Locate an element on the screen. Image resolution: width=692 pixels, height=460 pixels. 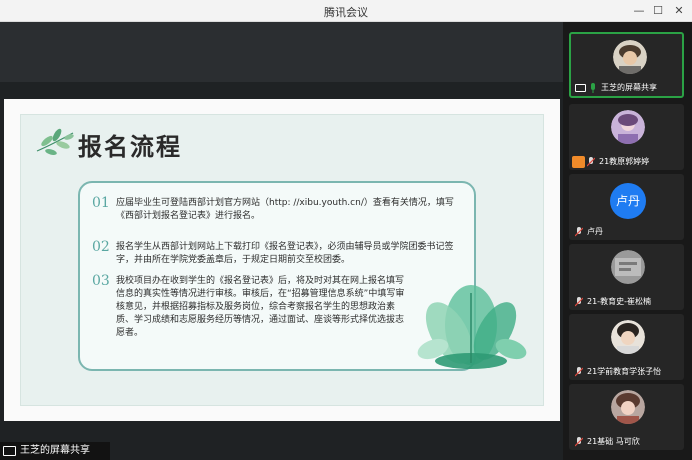
participant-bar: 卢丹 is located at coordinates (626, 232).